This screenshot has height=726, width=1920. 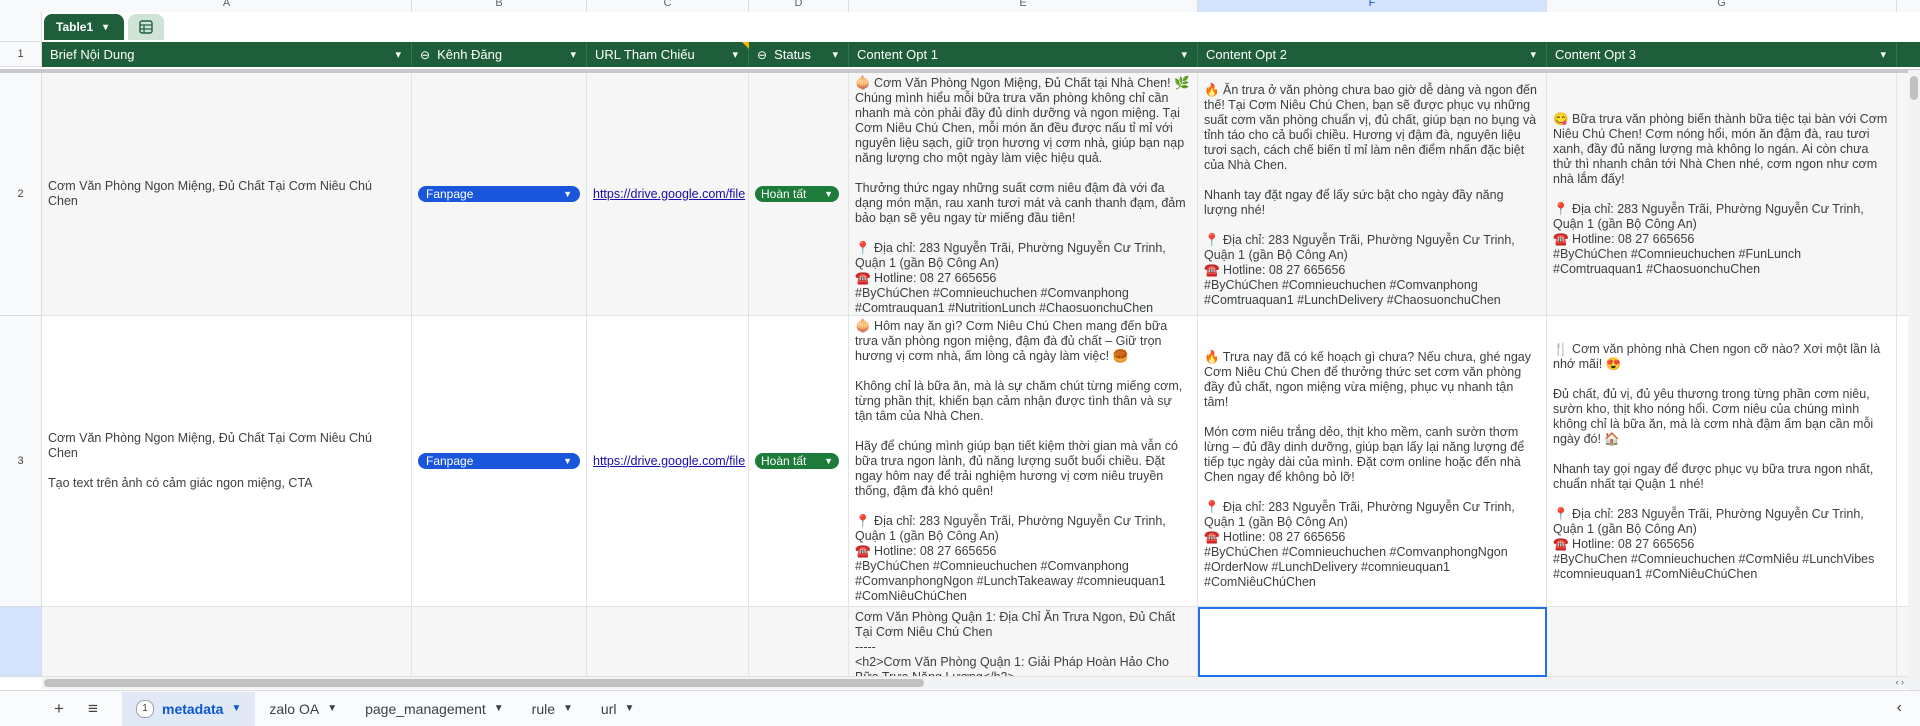 I want to click on column-header-opt2: Content Opt 2 ▾, so click(x=1372, y=54).